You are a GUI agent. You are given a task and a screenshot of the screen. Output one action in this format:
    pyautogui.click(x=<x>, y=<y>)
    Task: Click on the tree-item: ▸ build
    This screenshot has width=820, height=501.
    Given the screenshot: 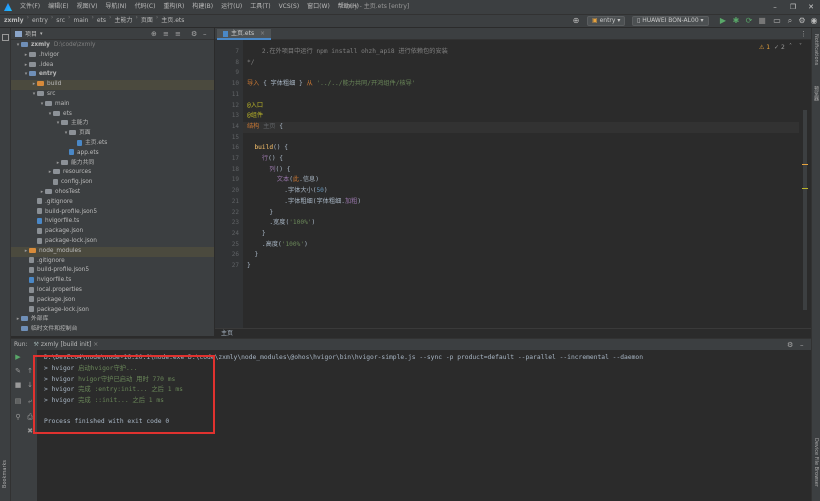 What is the action you would take?
    pyautogui.click(x=112, y=85)
    